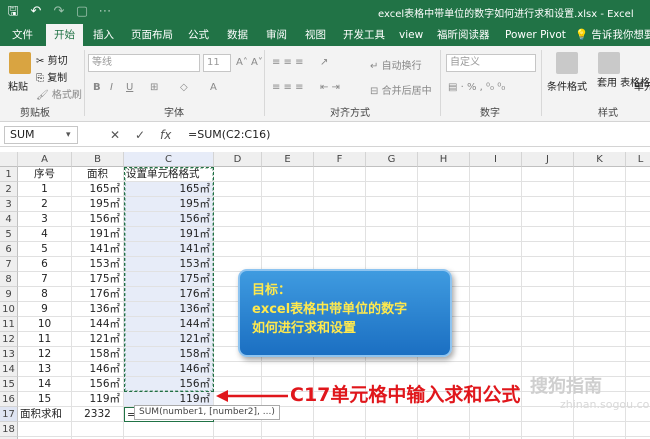 The image size is (650, 439). What do you see at coordinates (169, 279) in the screenshot?
I see `cell-c8: 175㎡` at bounding box center [169, 279].